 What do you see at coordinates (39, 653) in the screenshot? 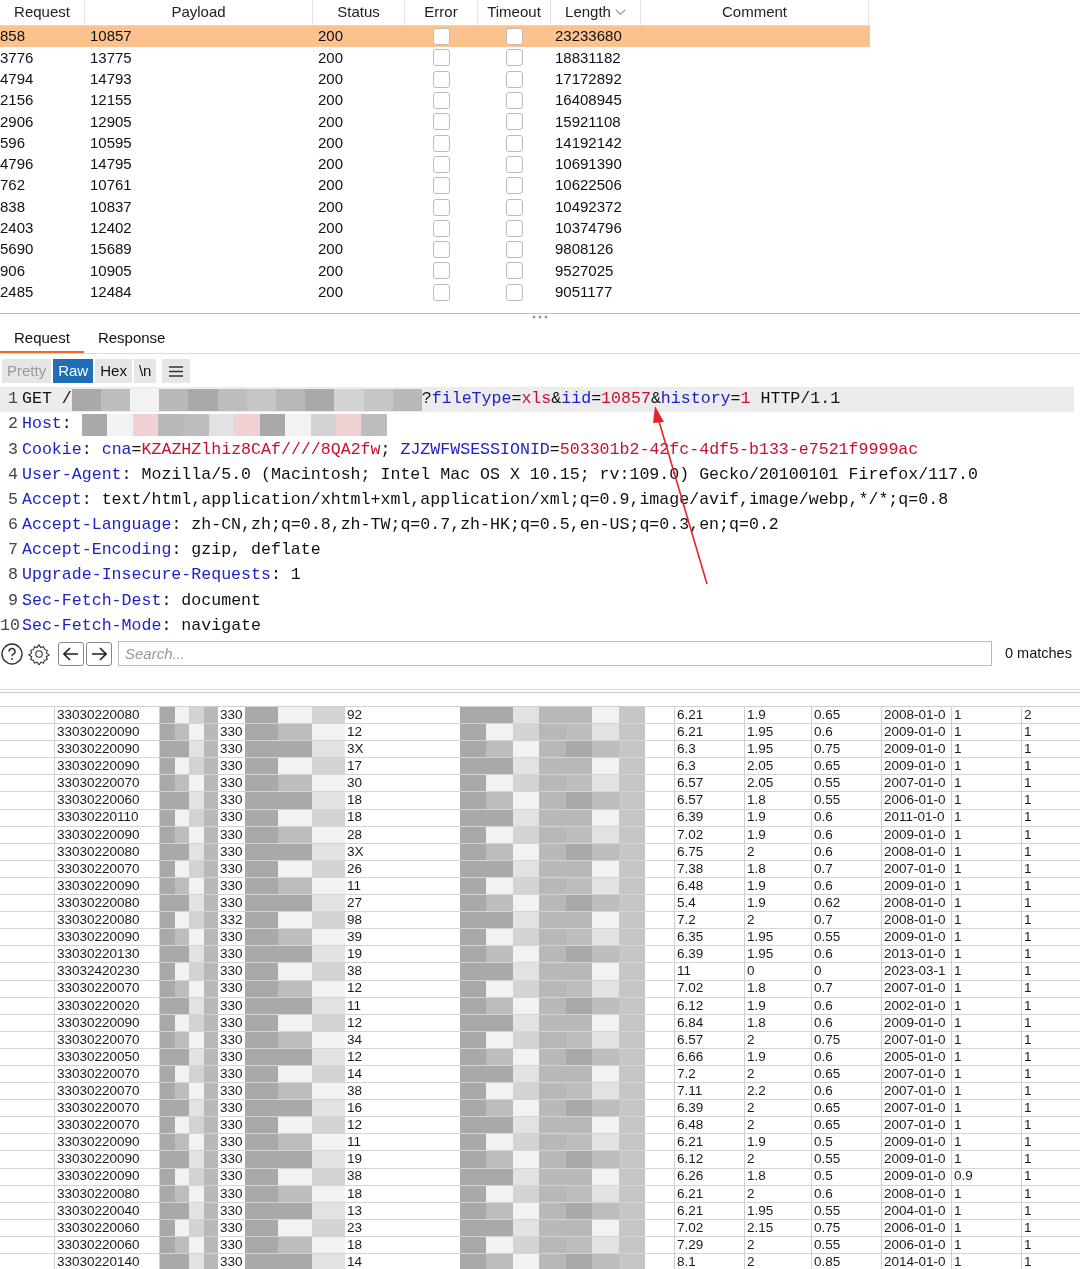
I see `settings-button` at bounding box center [39, 653].